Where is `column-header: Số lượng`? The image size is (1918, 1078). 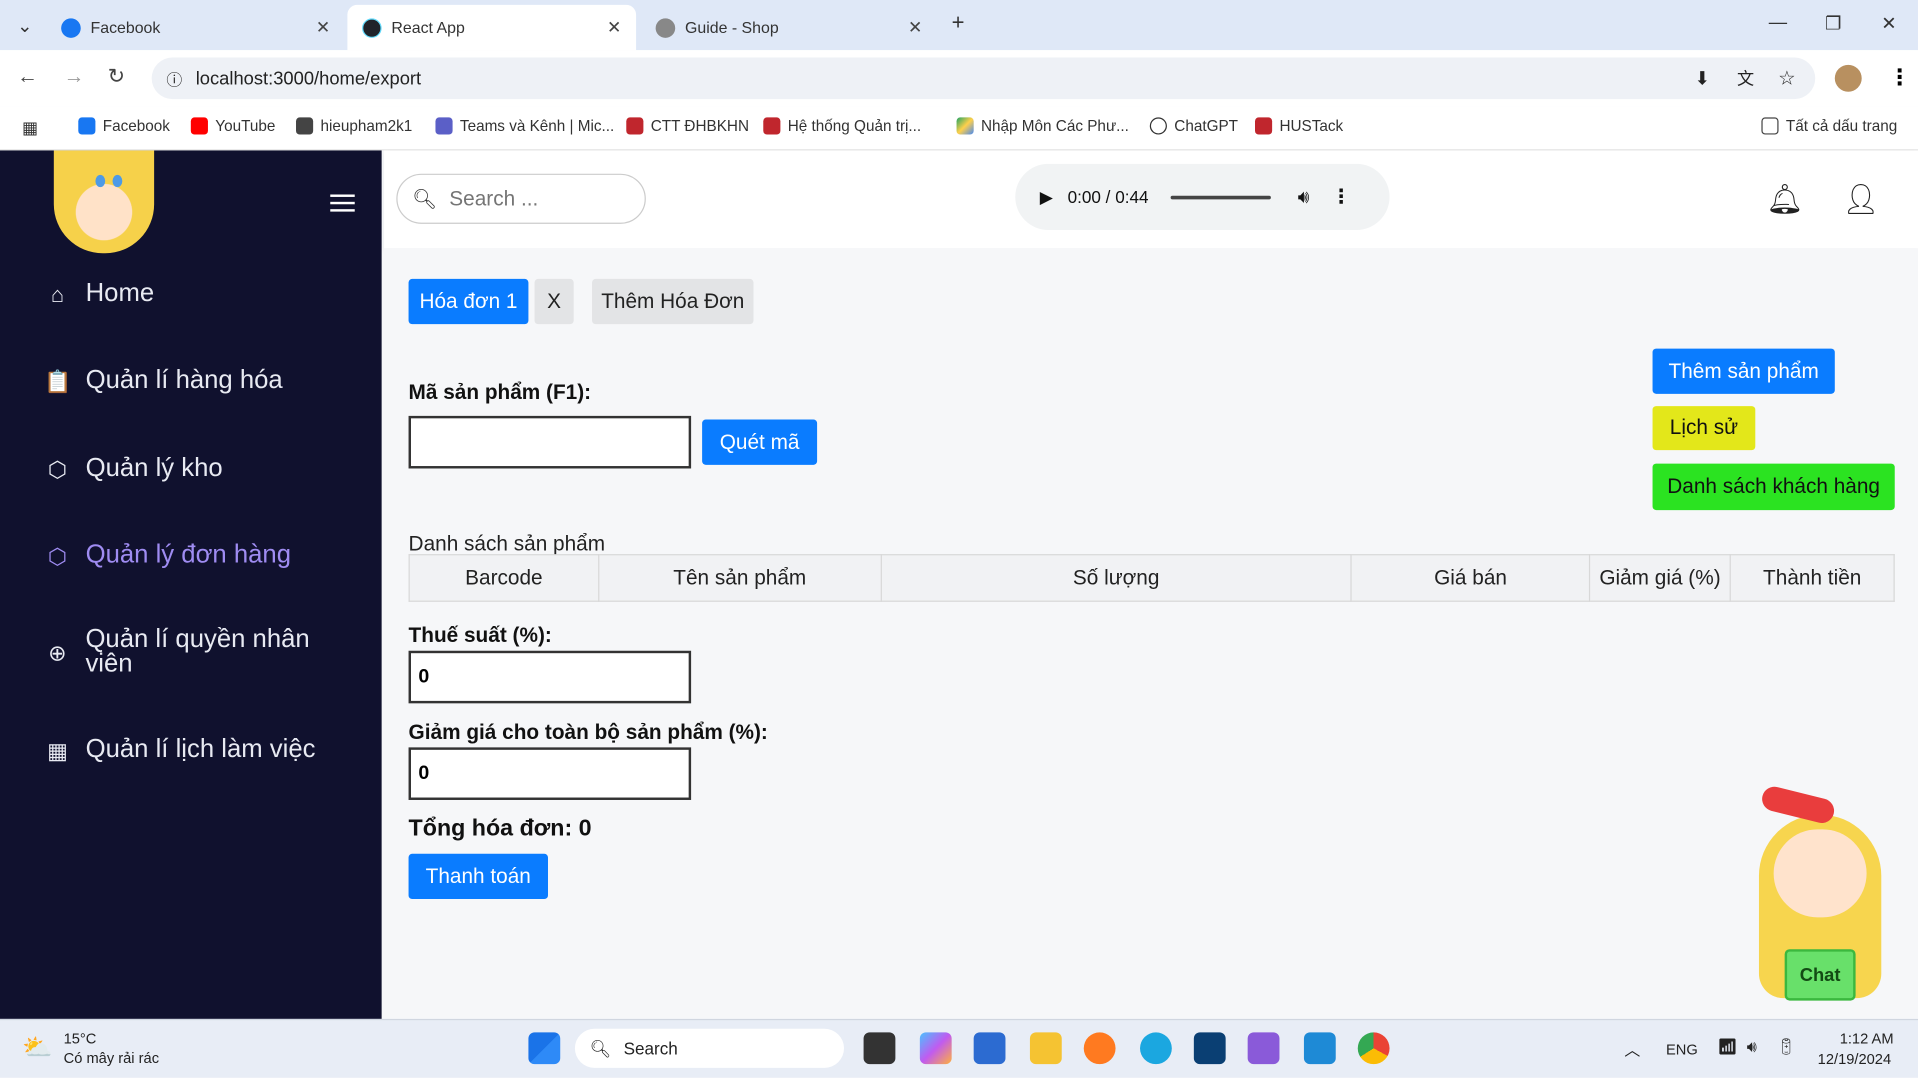 column-header: Số lượng is located at coordinates (1116, 578).